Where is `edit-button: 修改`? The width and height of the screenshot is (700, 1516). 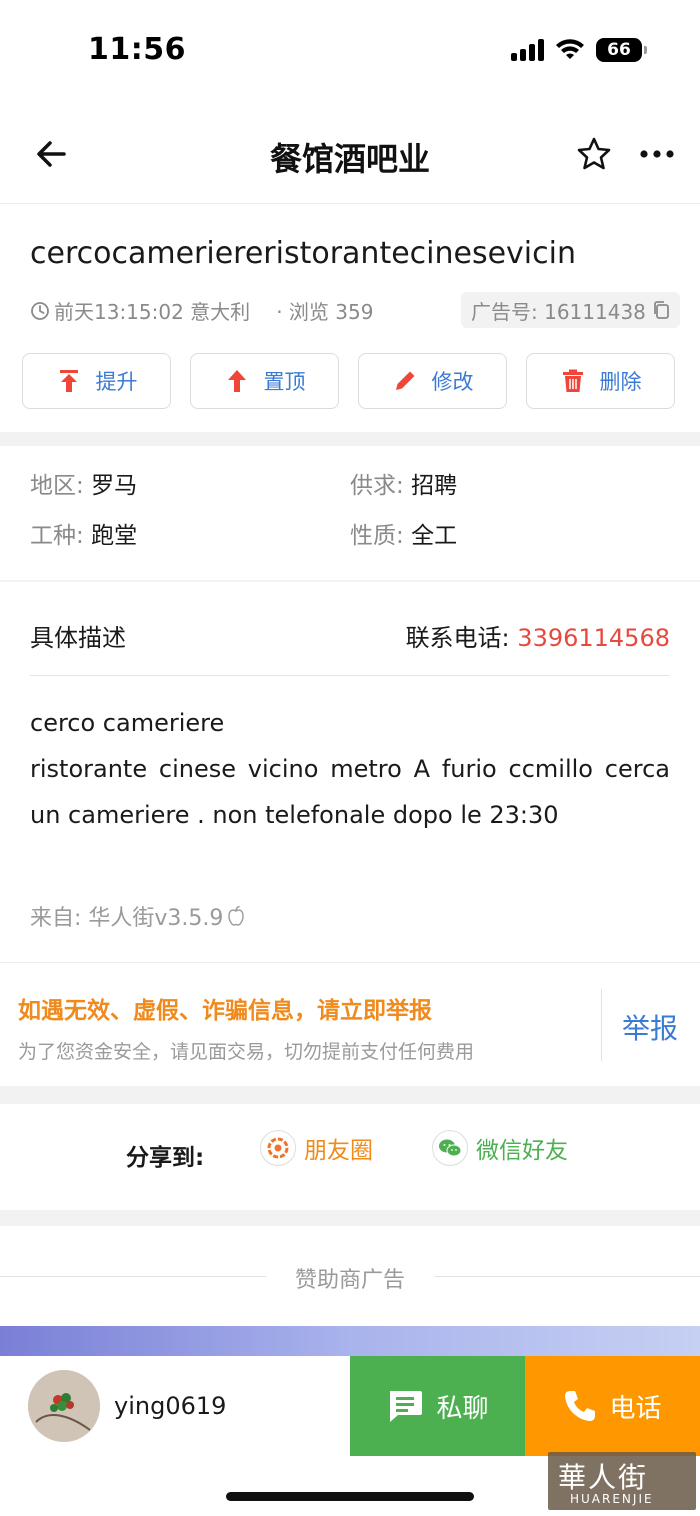 edit-button: 修改 is located at coordinates (432, 381).